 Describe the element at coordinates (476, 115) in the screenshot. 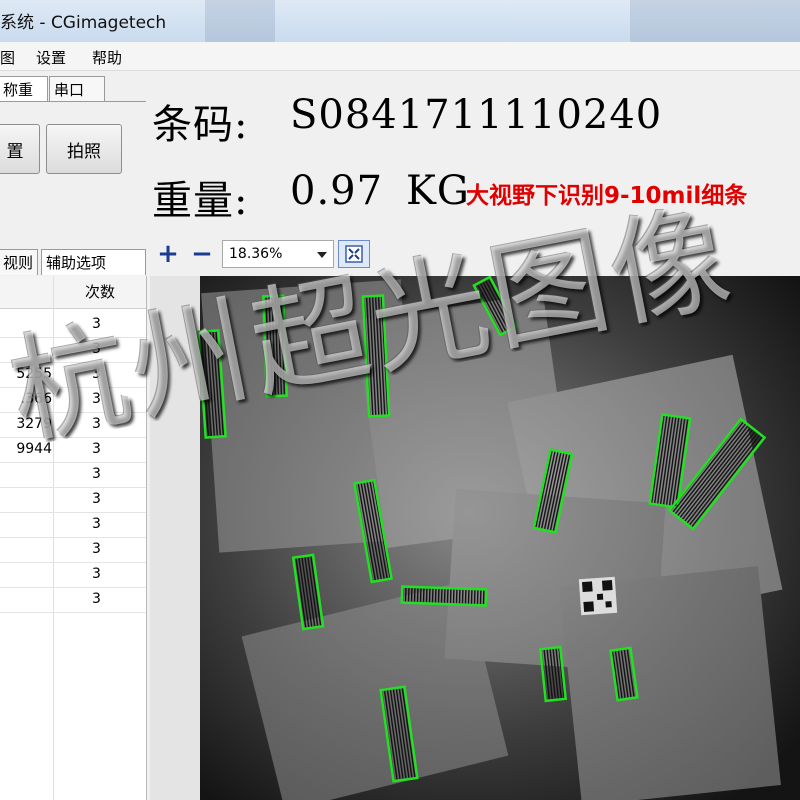

I see `barcode-value: S0841711110240` at that location.